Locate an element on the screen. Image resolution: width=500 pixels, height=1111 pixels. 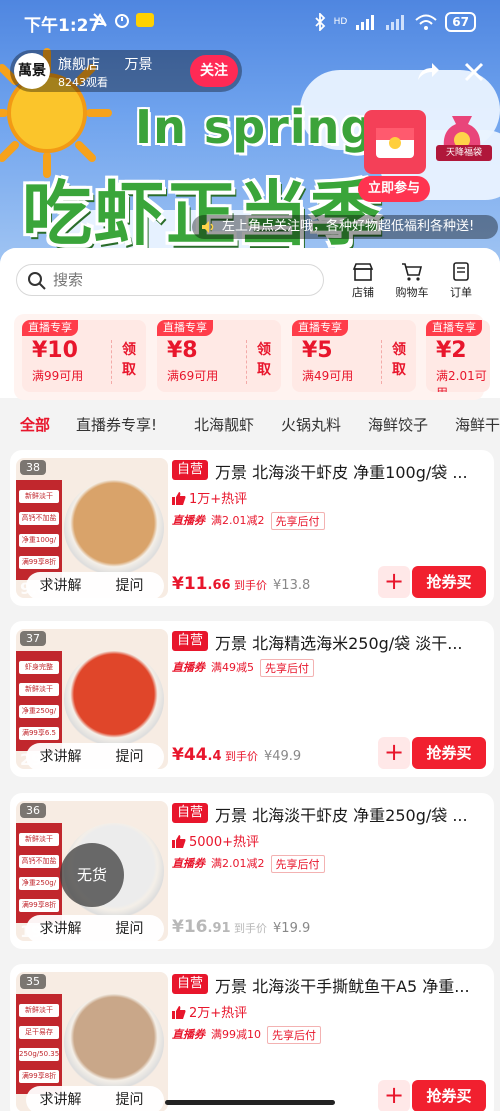
price-suffix: 到手价 is located at coordinates (241, 756).